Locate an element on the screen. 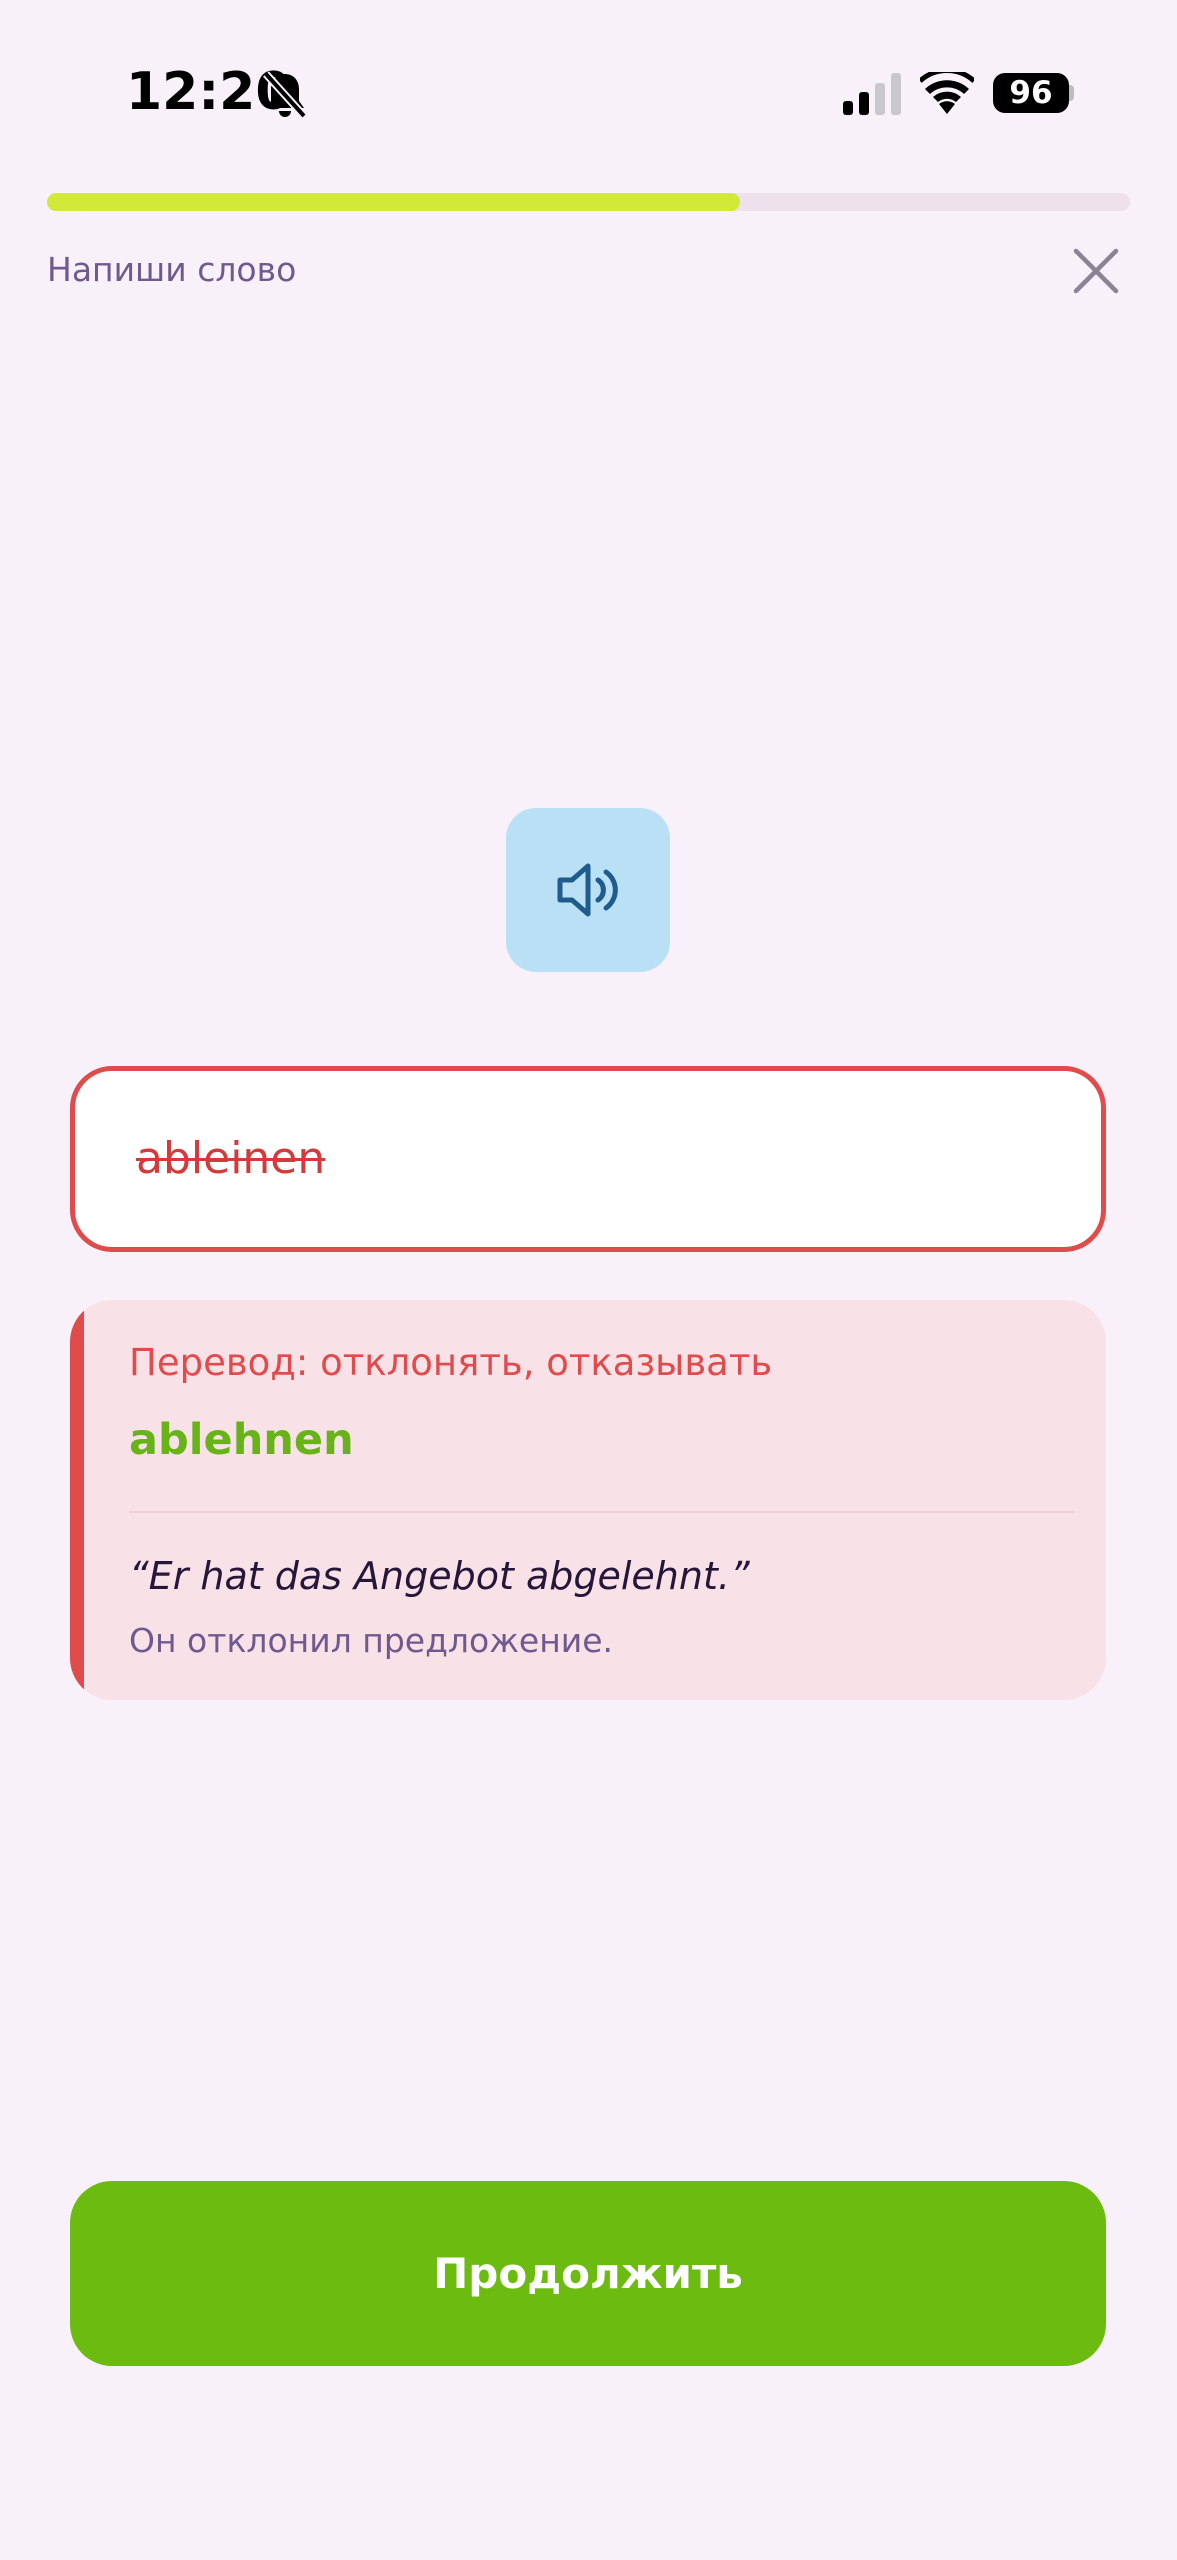  divider is located at coordinates (601, 1512).